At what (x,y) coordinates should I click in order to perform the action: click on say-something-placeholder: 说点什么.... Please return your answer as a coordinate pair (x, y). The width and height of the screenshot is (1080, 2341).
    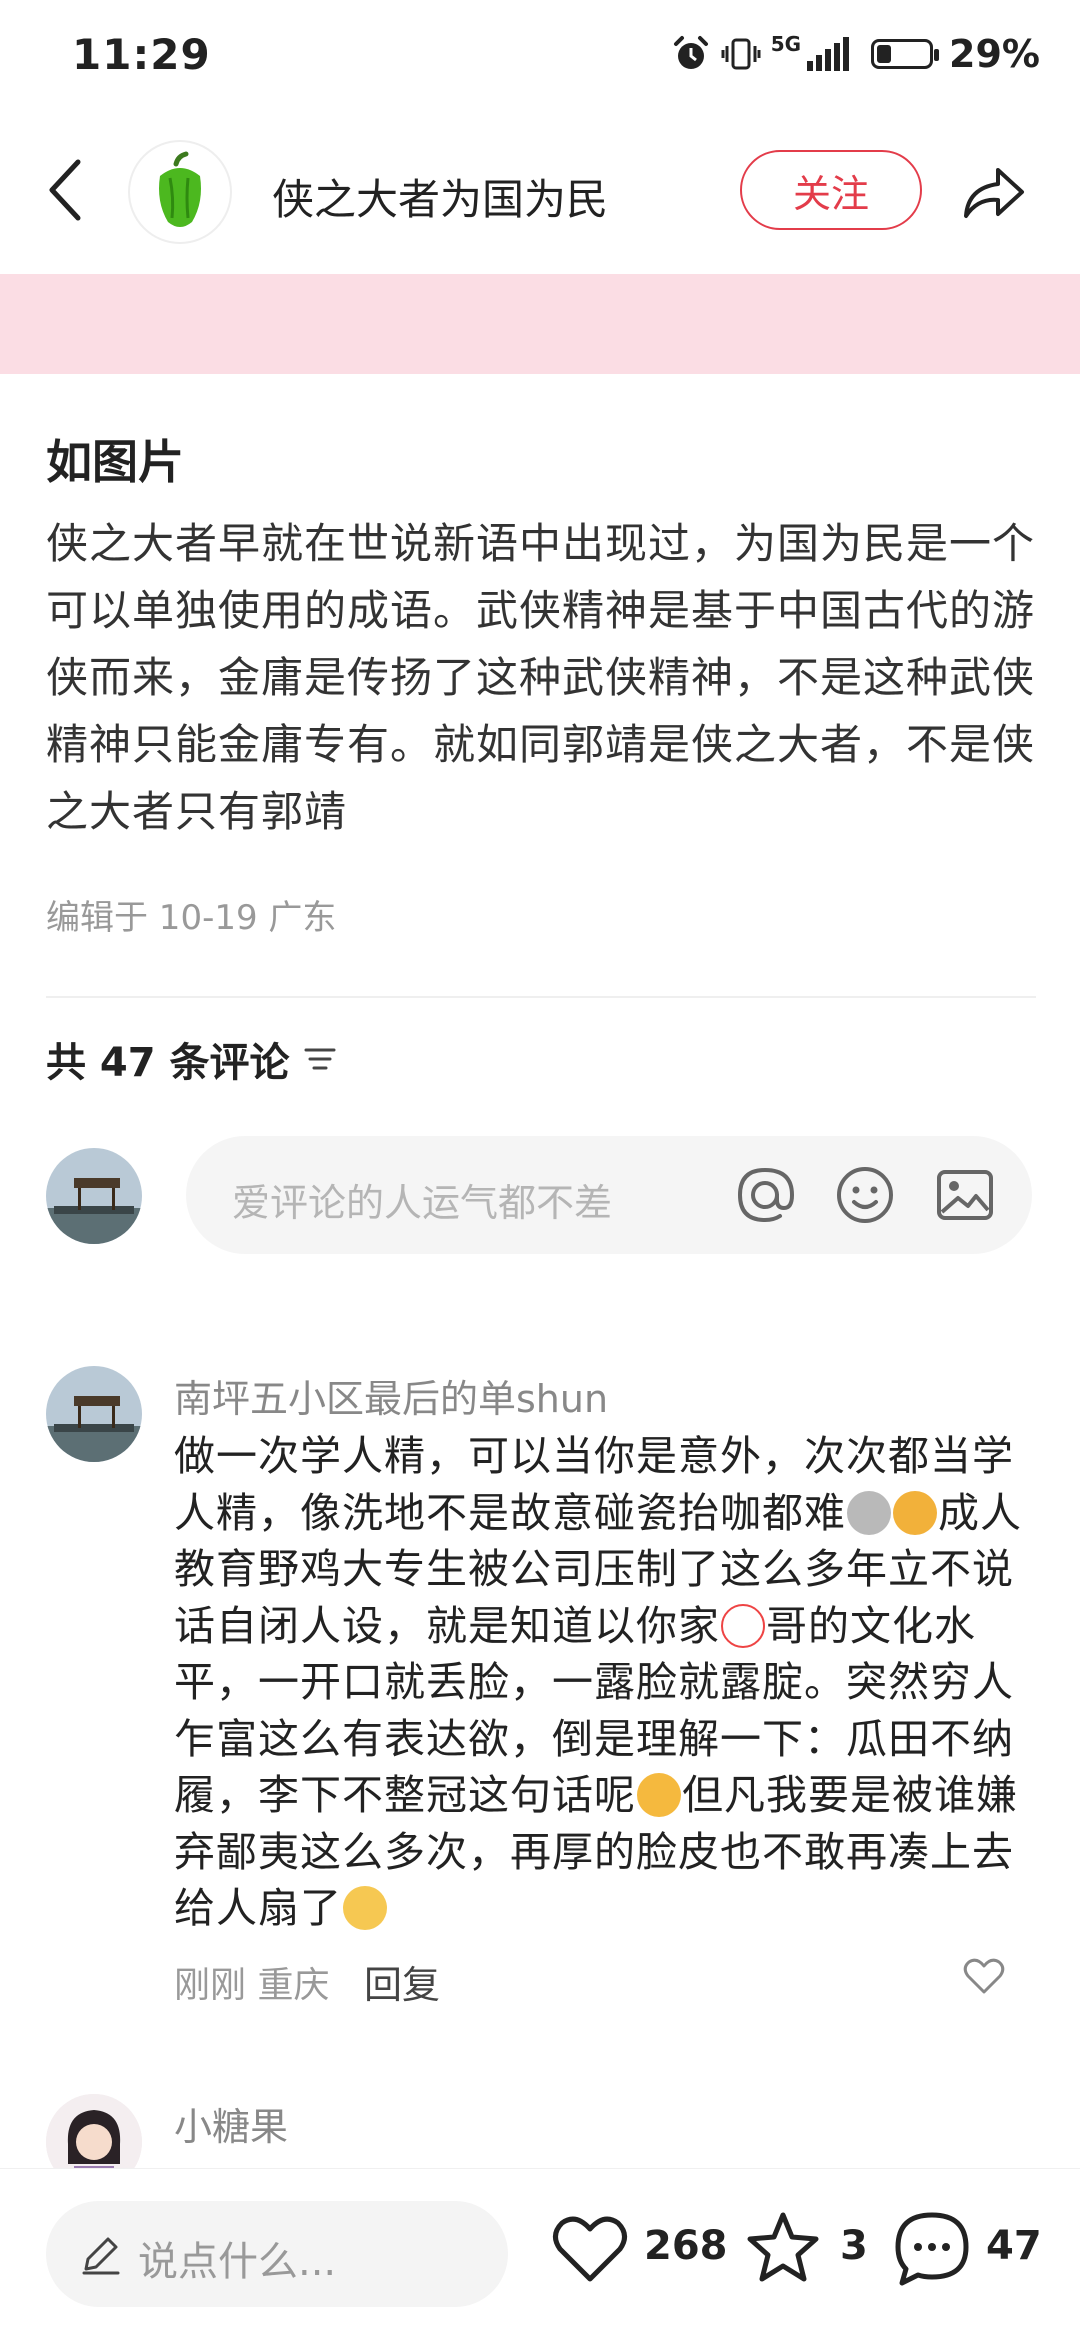
    Looking at the image, I should click on (237, 2262).